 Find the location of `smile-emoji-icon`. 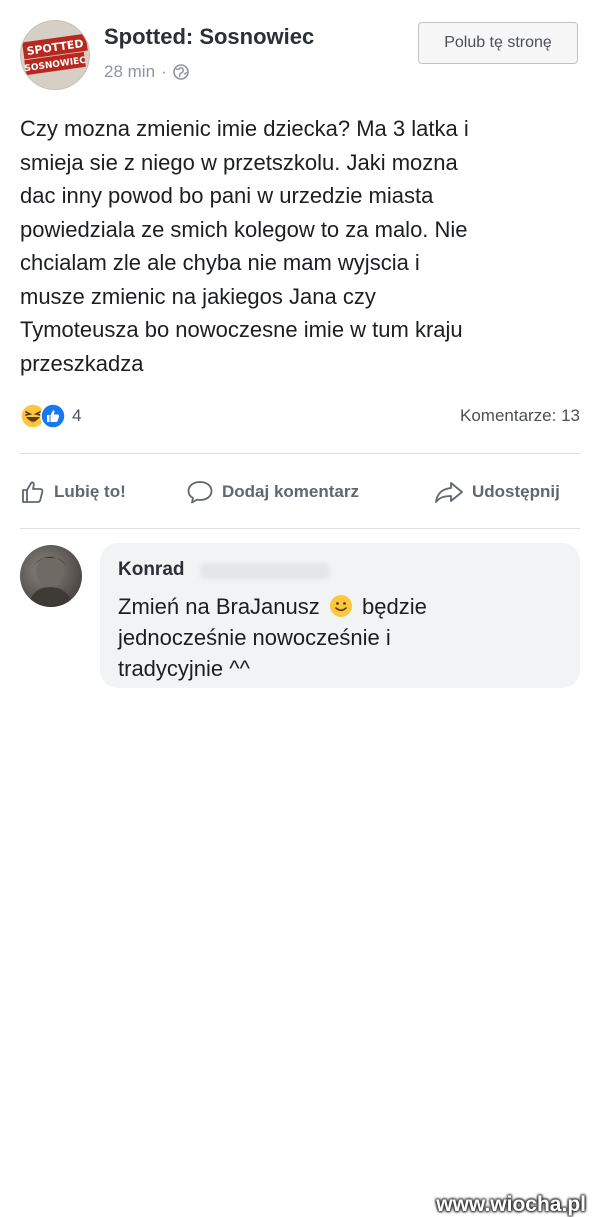

smile-emoji-icon is located at coordinates (340, 606).